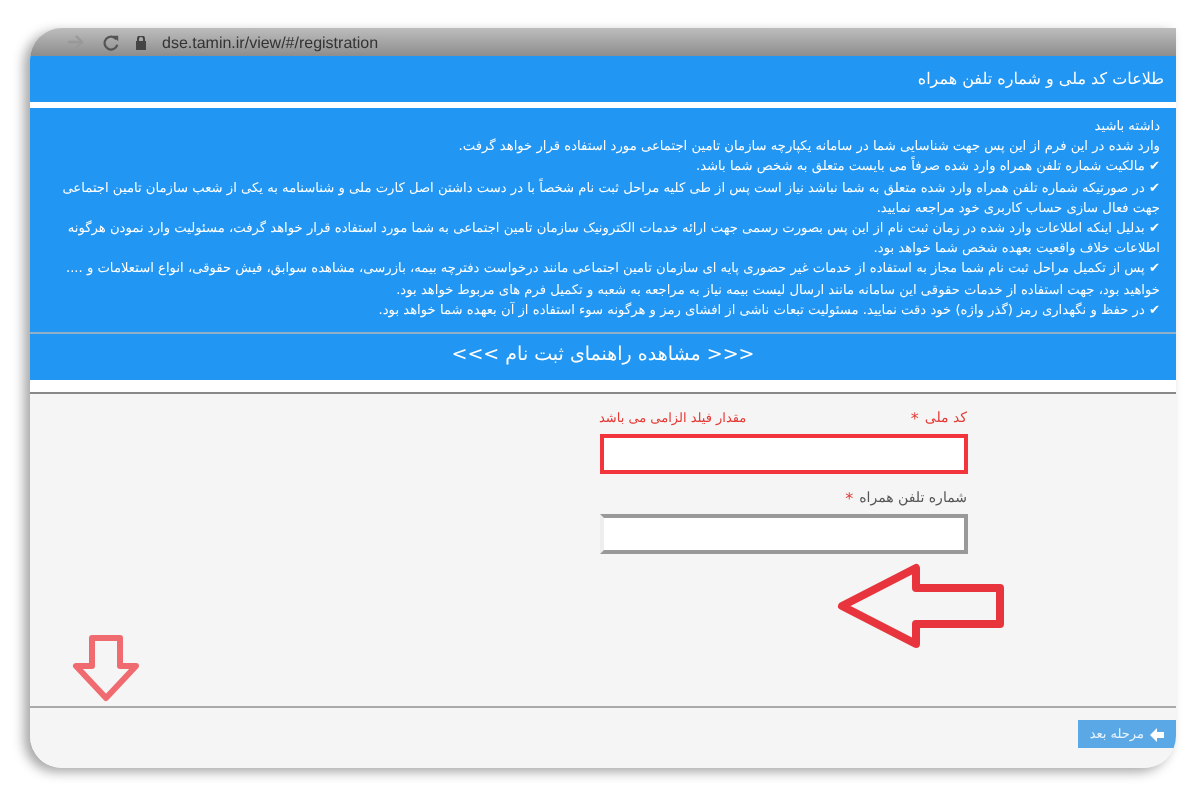 This screenshot has height=800, width=1200. What do you see at coordinates (111, 42) in the screenshot?
I see `reload-icon` at bounding box center [111, 42].